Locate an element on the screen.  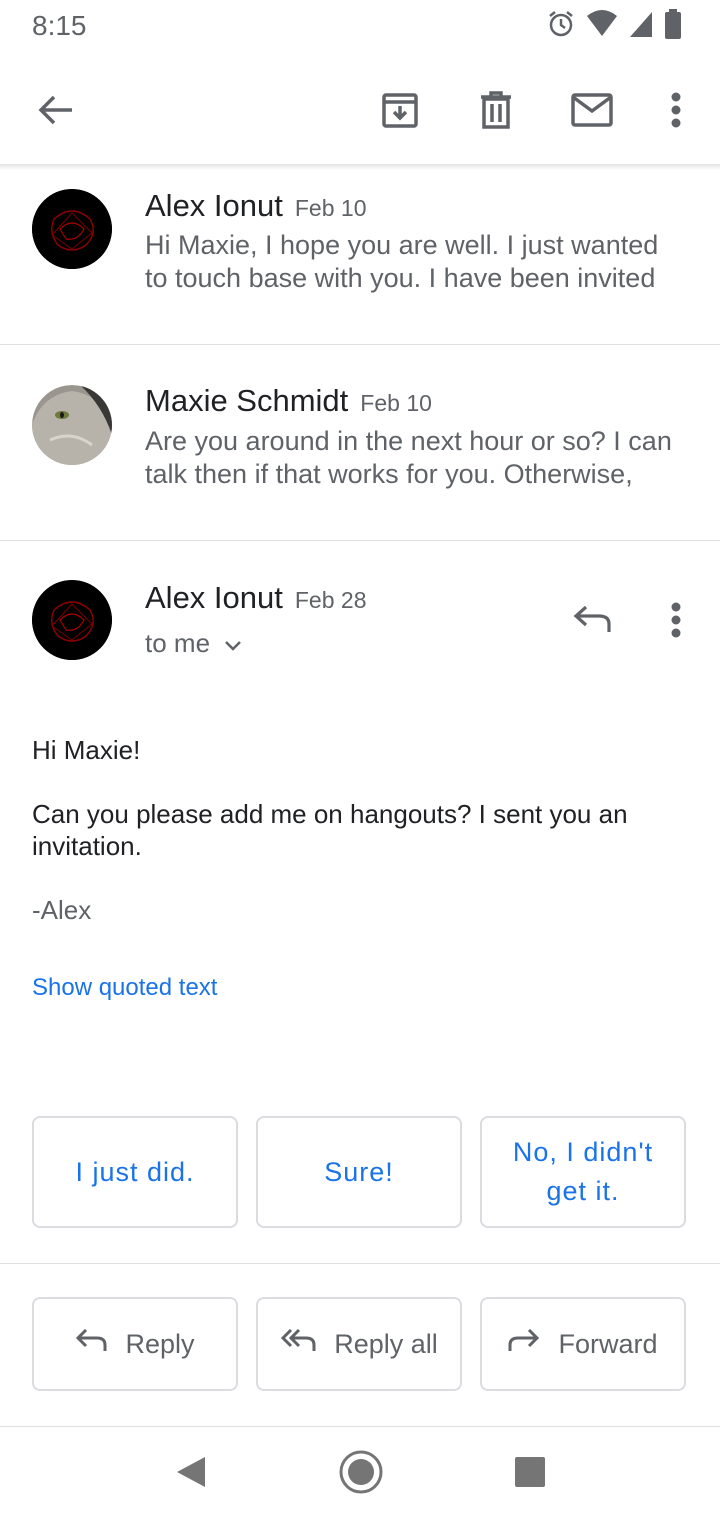
chevron-down-icon is located at coordinates (233, 643).